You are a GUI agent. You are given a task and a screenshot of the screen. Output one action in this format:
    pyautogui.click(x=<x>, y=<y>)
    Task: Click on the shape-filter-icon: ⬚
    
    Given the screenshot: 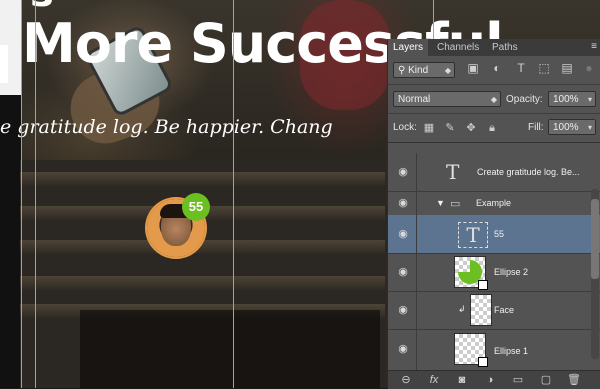 What is the action you would take?
    pyautogui.click(x=544, y=68)
    